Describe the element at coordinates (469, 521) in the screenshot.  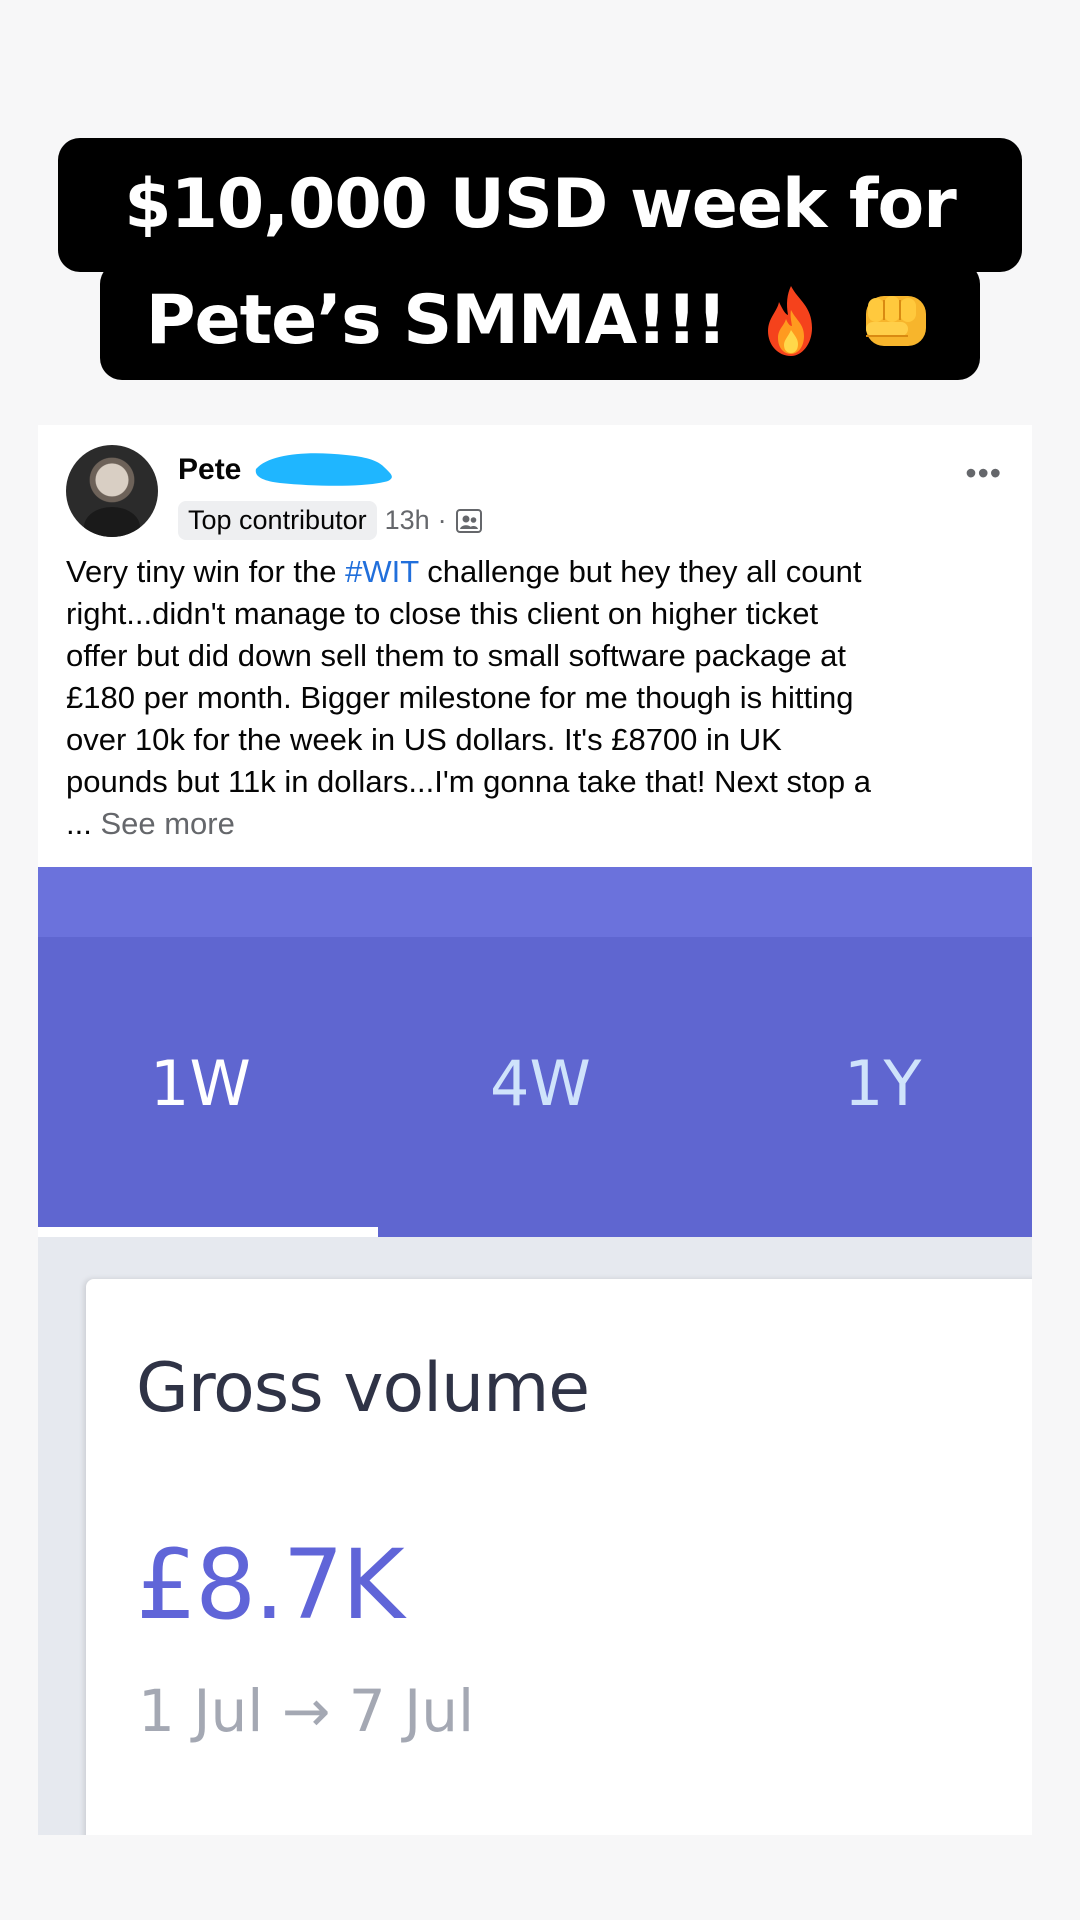
I see `group-icon` at that location.